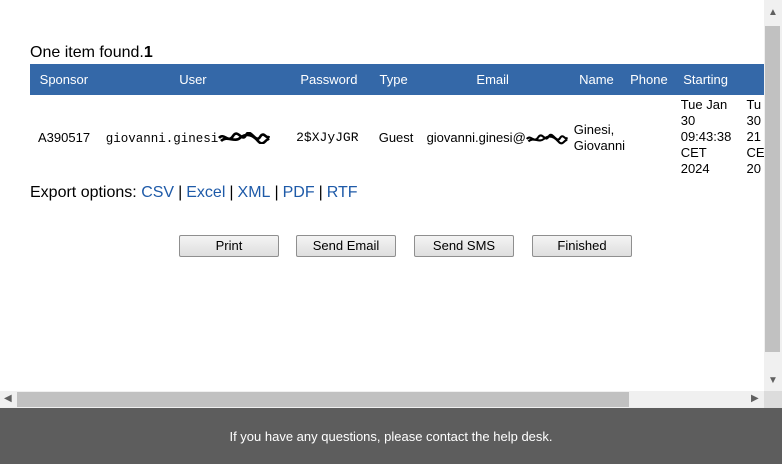 Image resolution: width=782 pixels, height=466 pixels. Describe the element at coordinates (755, 399) in the screenshot. I see `scroll-right-arrow-icon: ▶` at that location.